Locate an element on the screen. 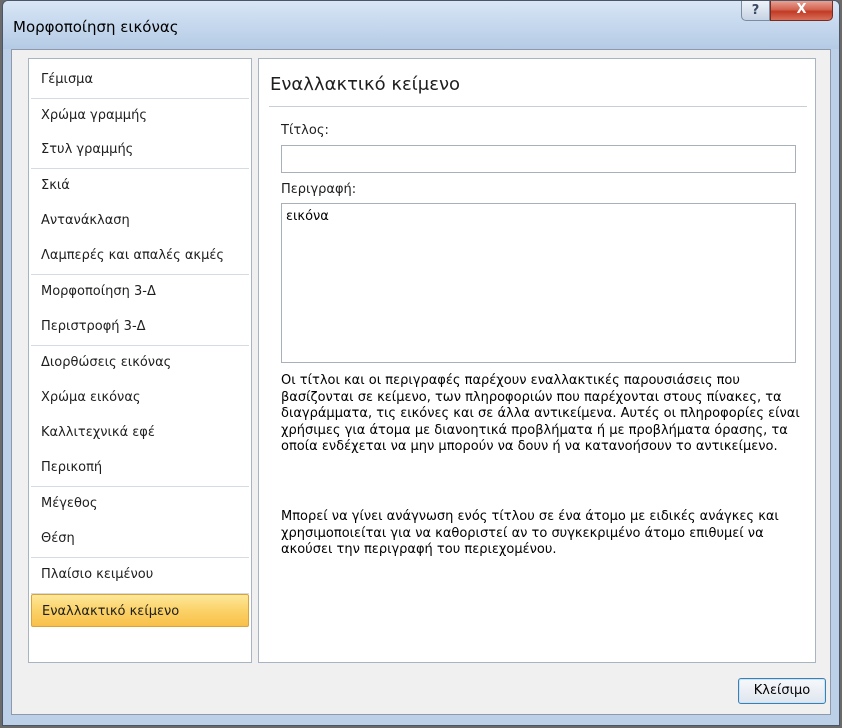 The width and height of the screenshot is (842, 728). description-value: εικόνα is located at coordinates (307, 216).